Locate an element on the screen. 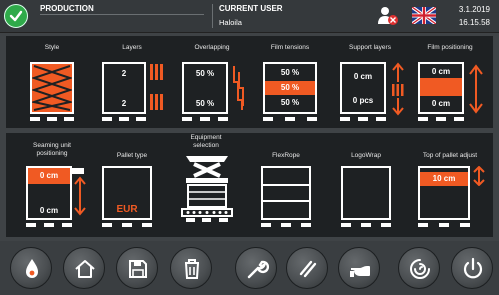 This screenshot has height=295, width=499. time-display: 16.15.58 is located at coordinates (474, 22).